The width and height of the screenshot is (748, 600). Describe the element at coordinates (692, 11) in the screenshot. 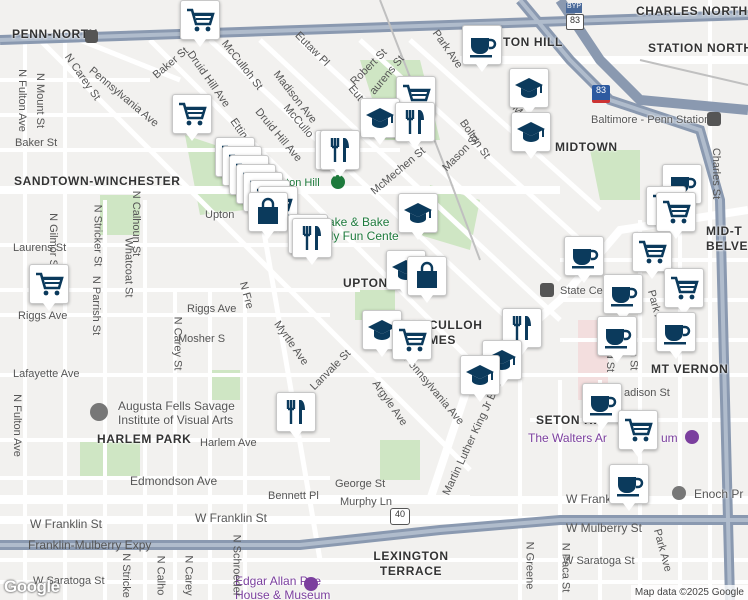

I see `neighborhood-charles-north: CHARLES NORTH` at that location.